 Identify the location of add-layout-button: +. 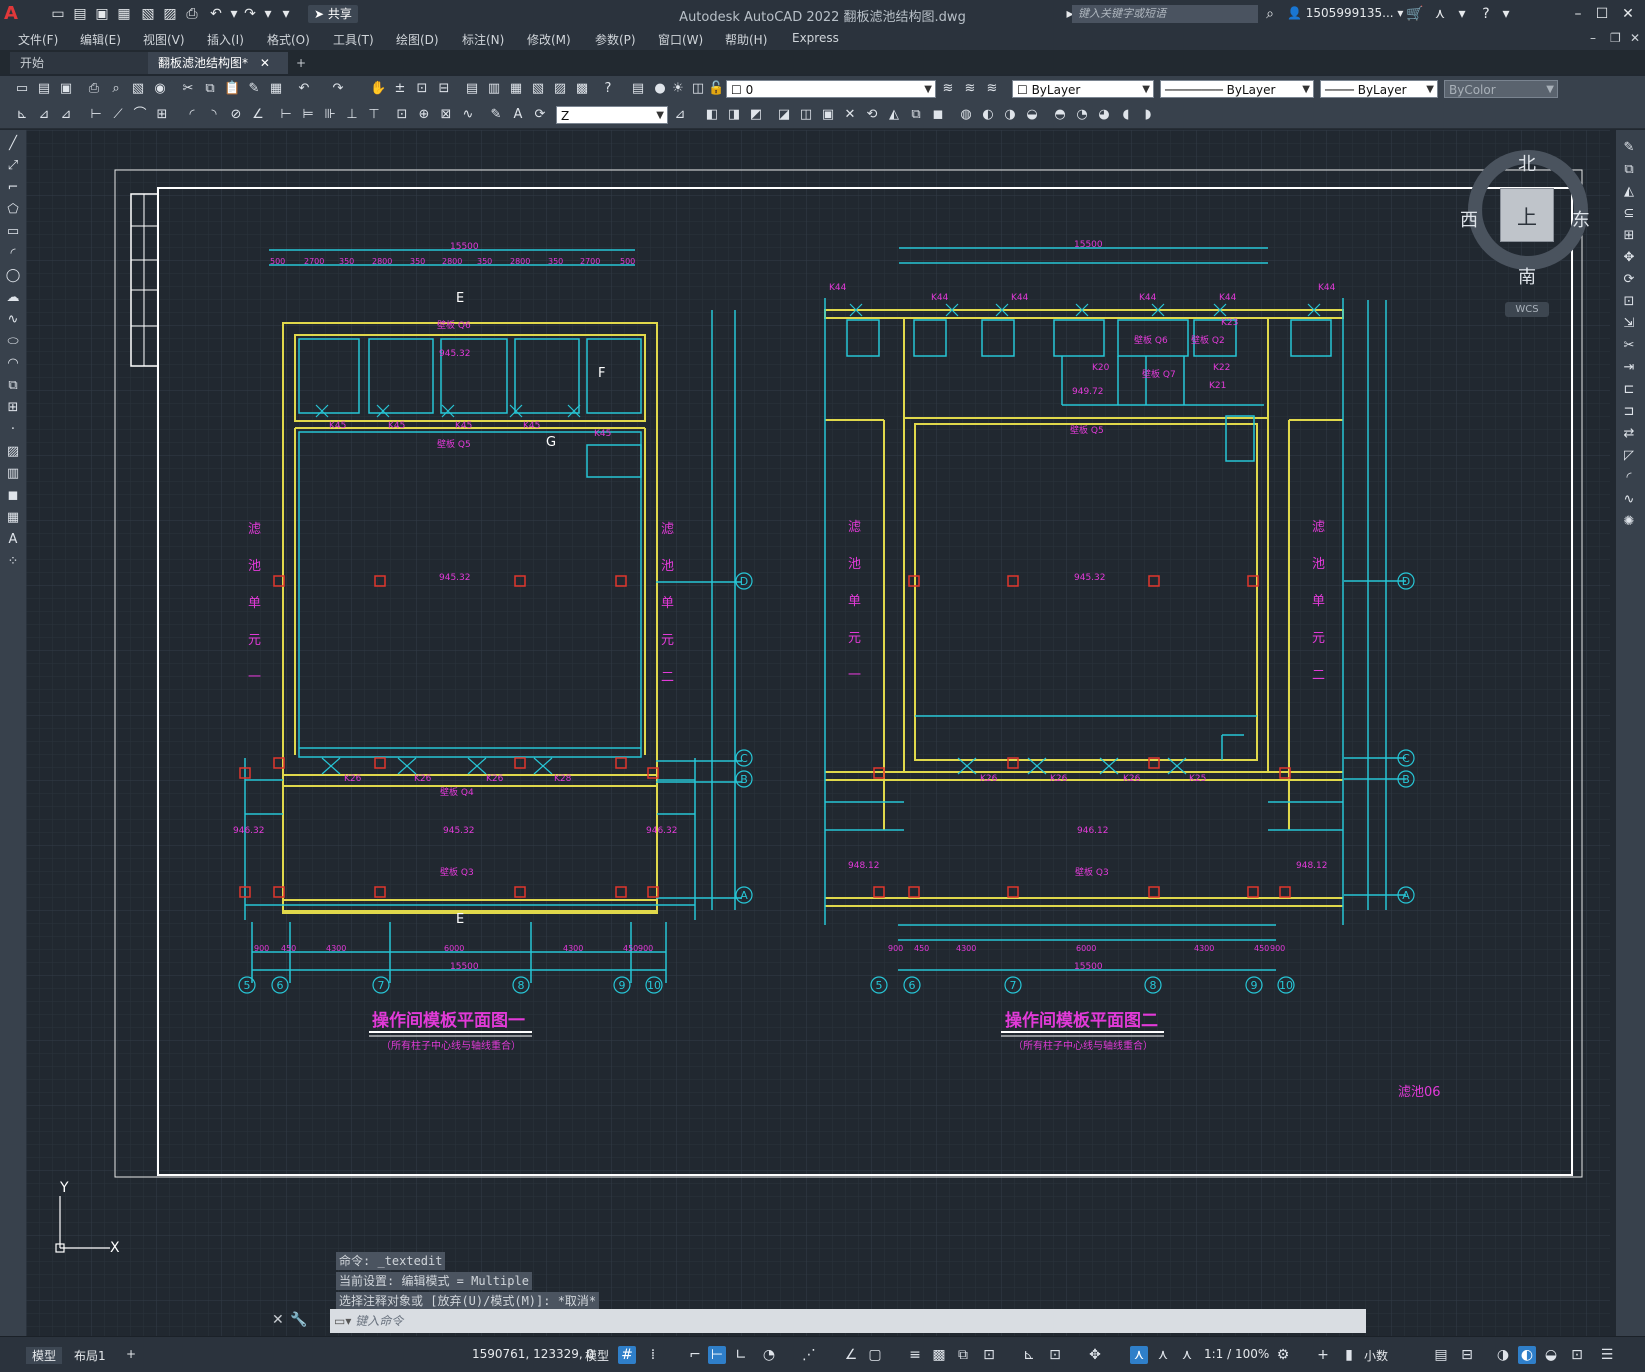
(131, 1354).